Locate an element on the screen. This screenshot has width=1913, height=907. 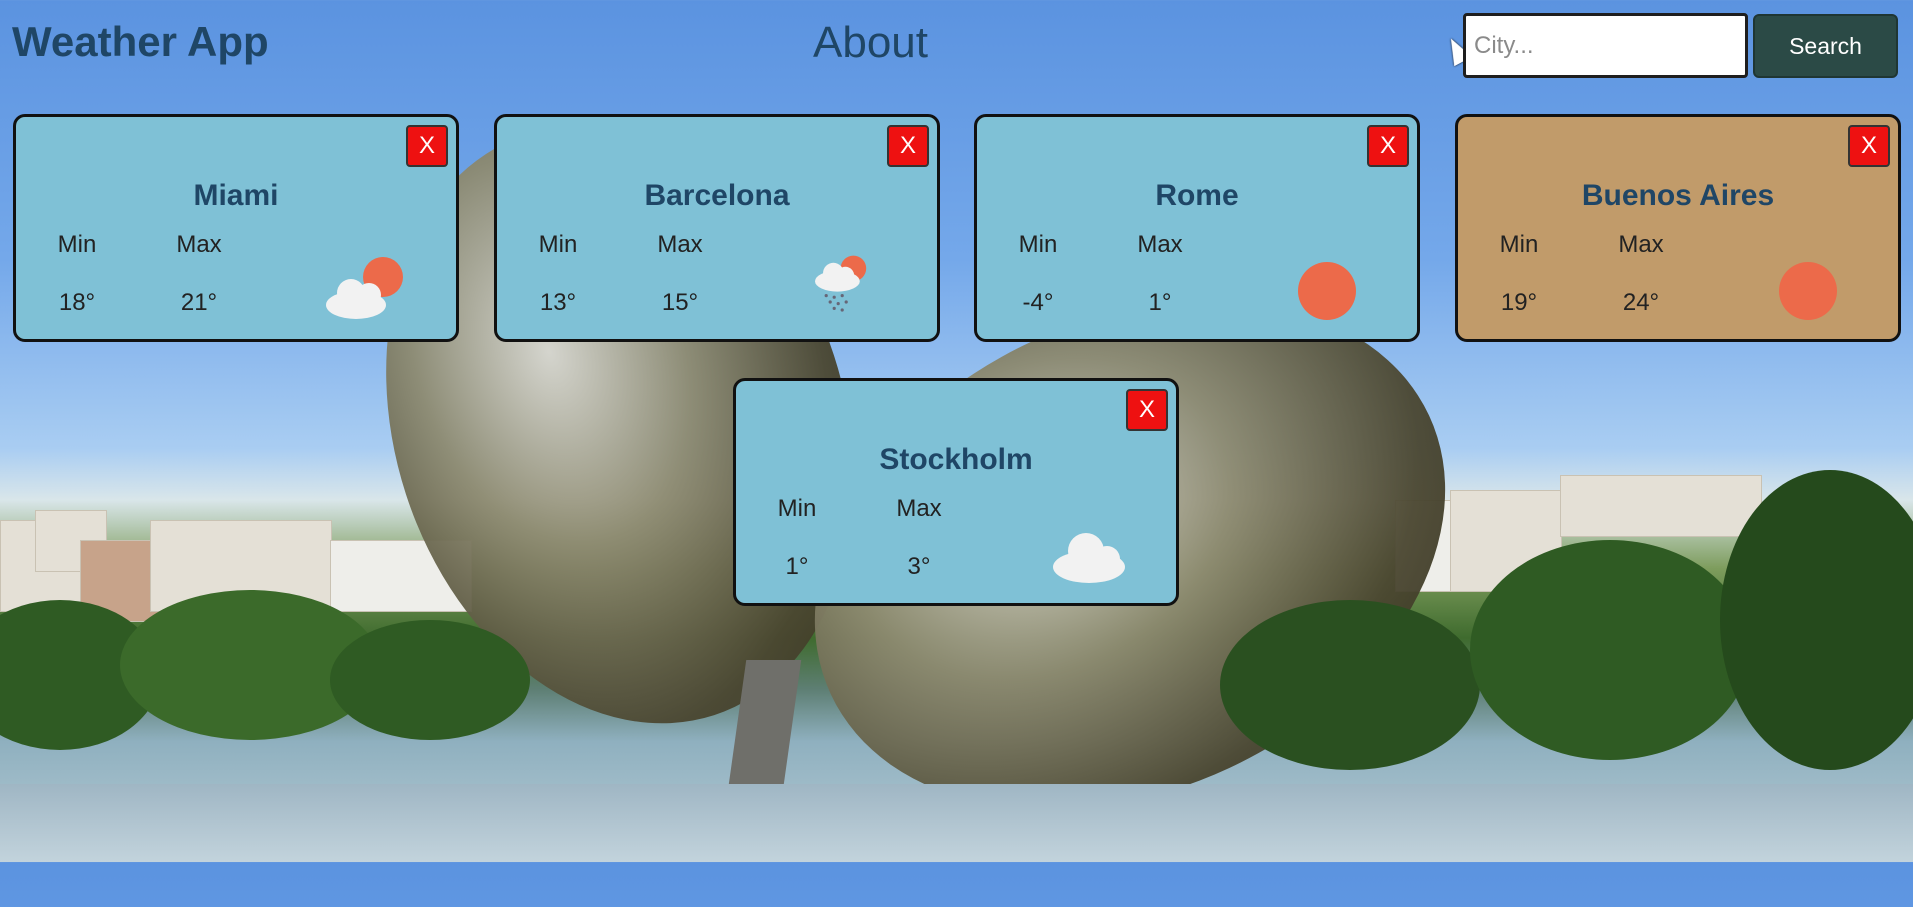
max-temp: 3° is located at coordinates (919, 566).